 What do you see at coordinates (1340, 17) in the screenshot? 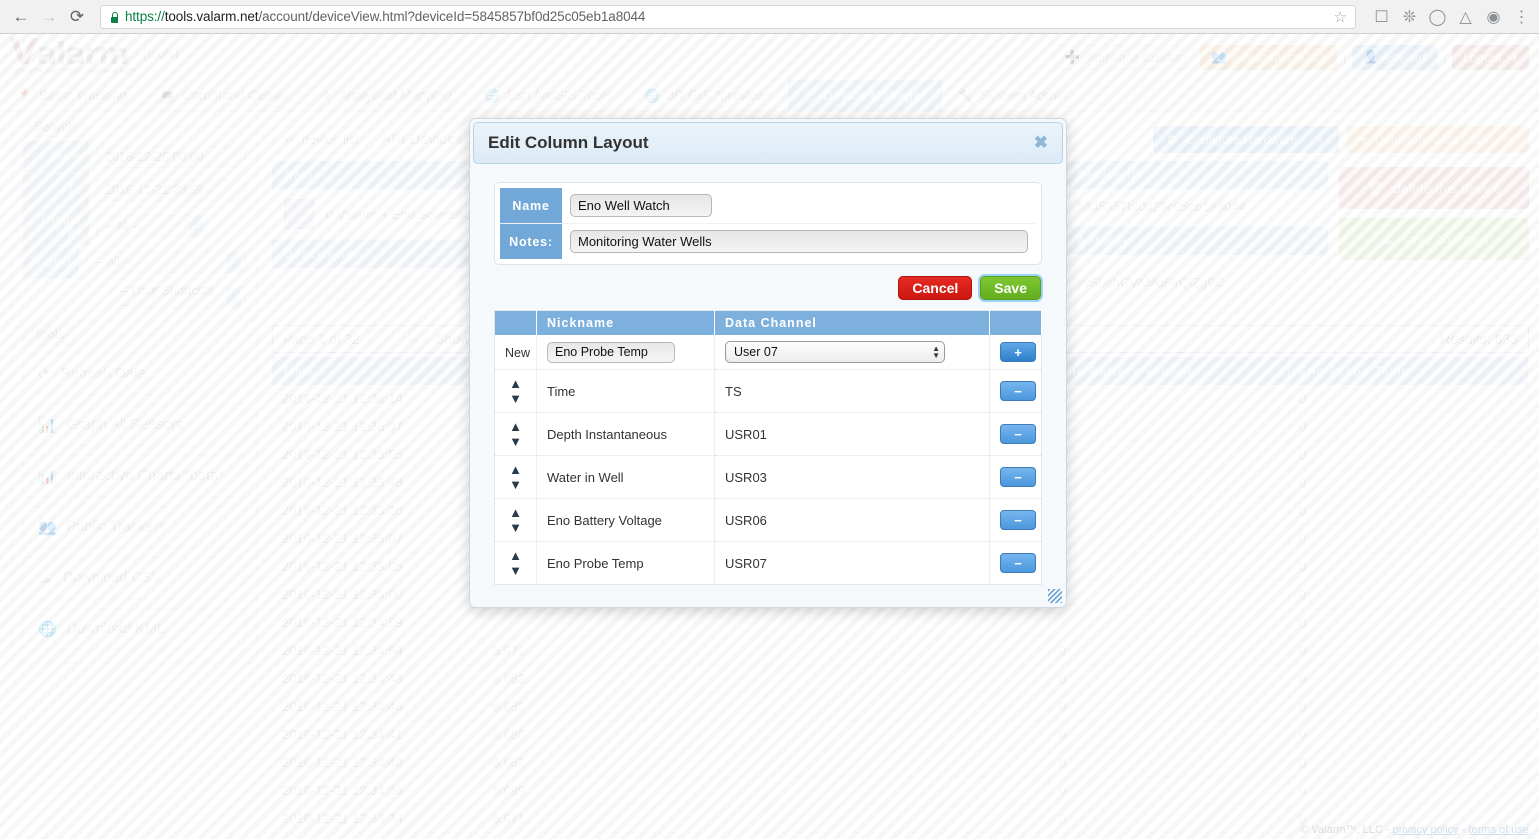
I see `bookmark-star-icon: ☆` at bounding box center [1340, 17].